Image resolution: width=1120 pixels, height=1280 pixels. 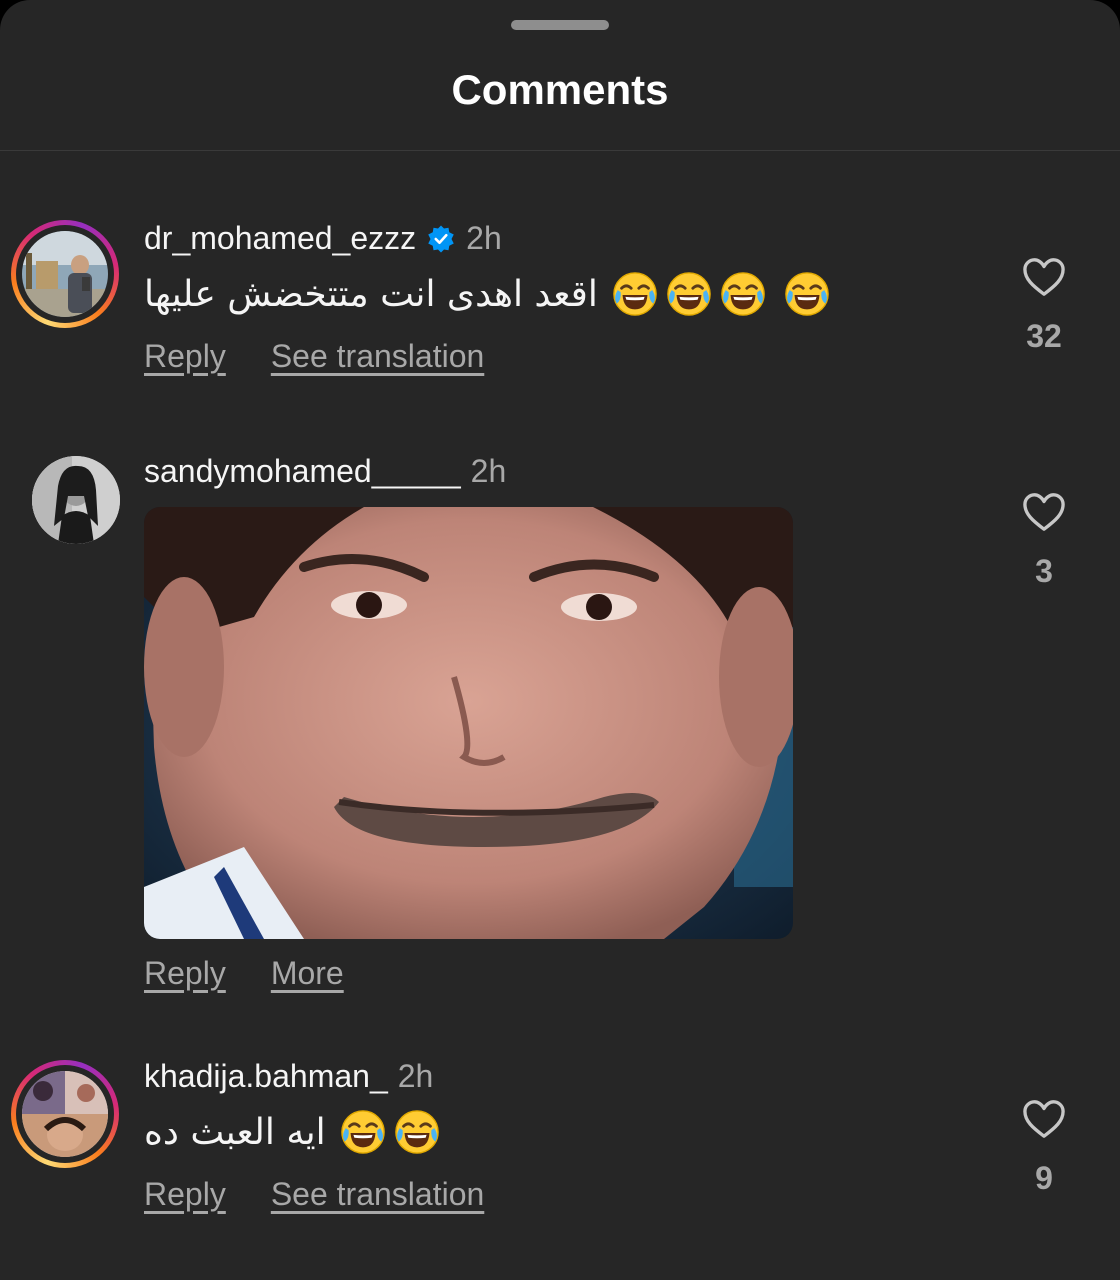 I want to click on like-control: 3, so click(x=1044, y=540).